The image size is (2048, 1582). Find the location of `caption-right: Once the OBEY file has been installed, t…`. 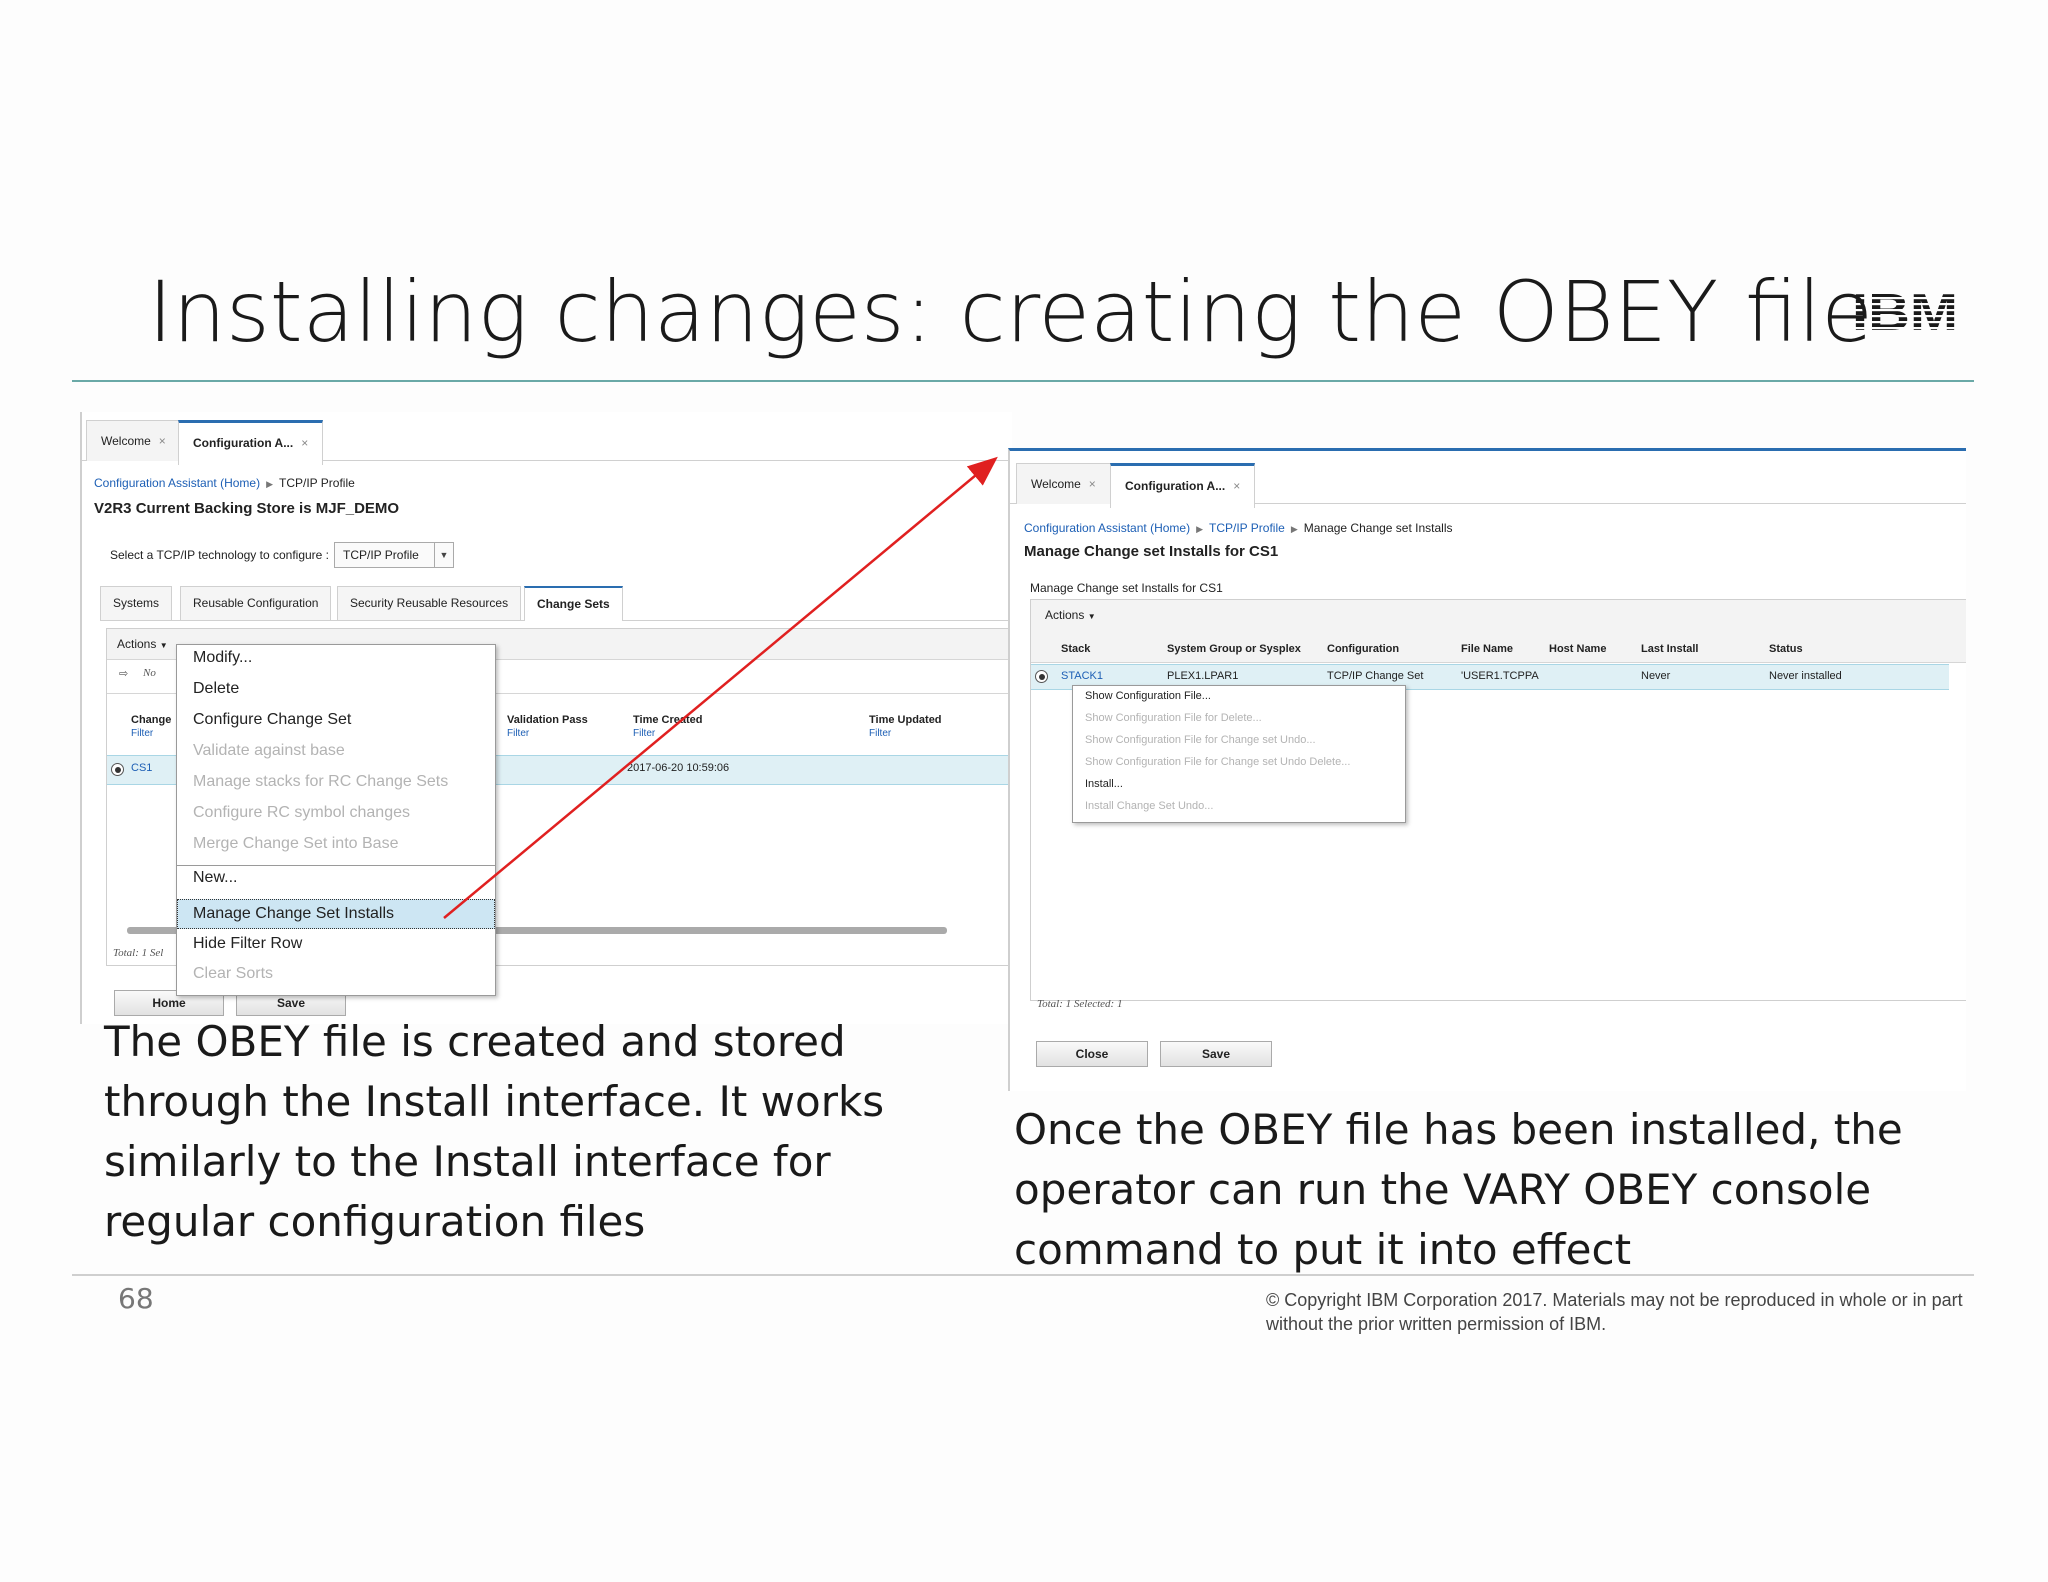

caption-right: Once the OBEY file has been installed, t… is located at coordinates (1458, 1189).